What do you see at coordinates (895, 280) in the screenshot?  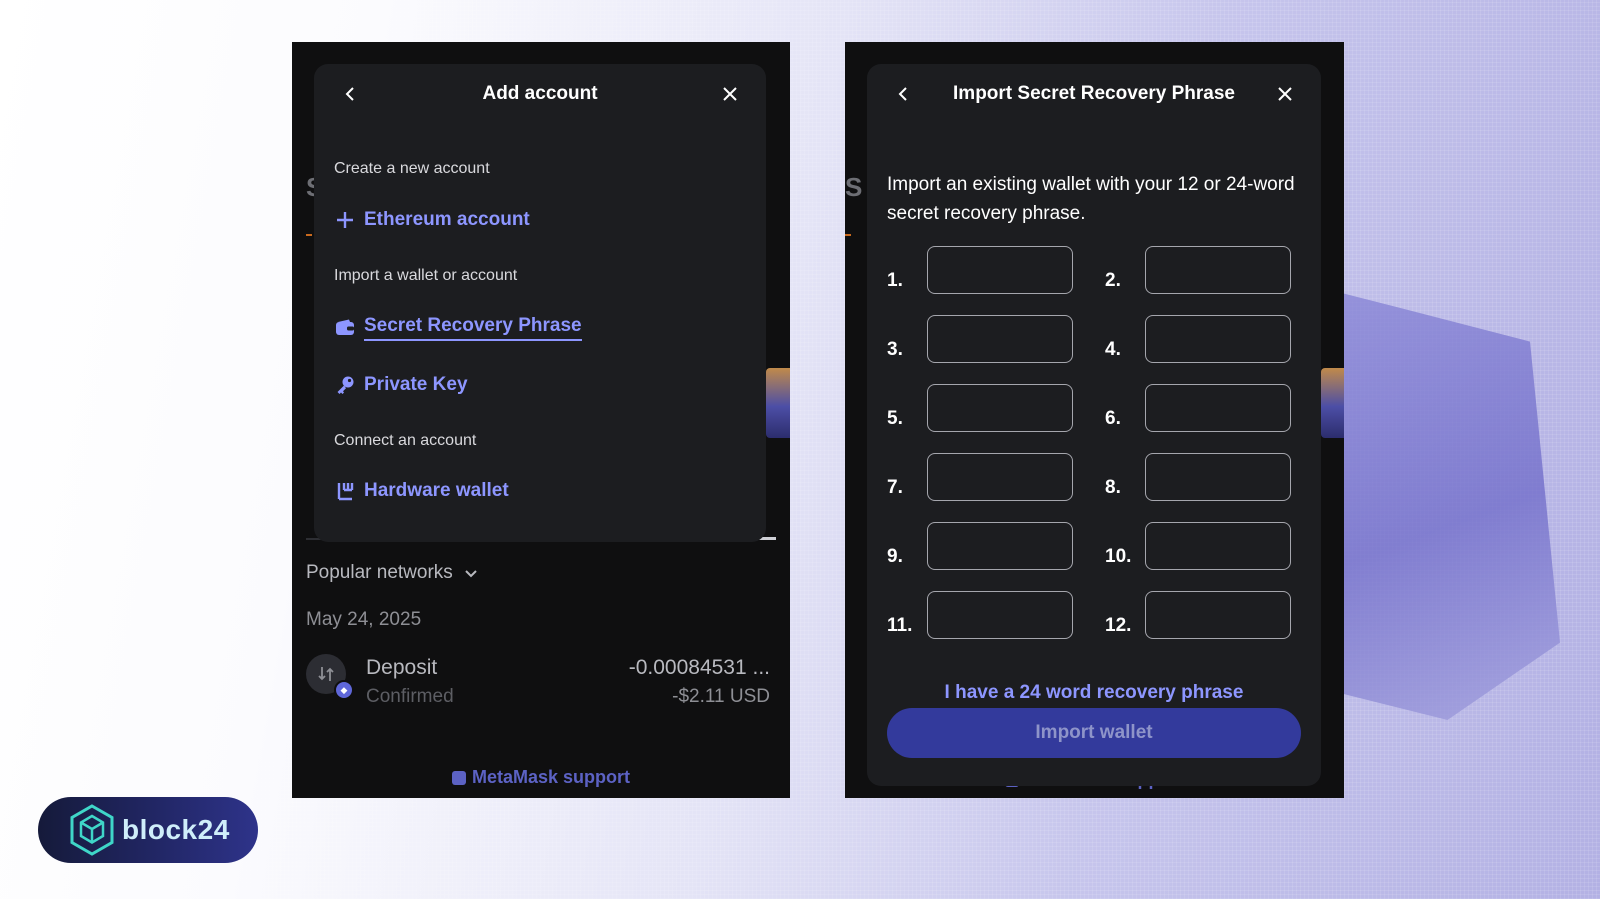 I see `word-number-label: 1.` at bounding box center [895, 280].